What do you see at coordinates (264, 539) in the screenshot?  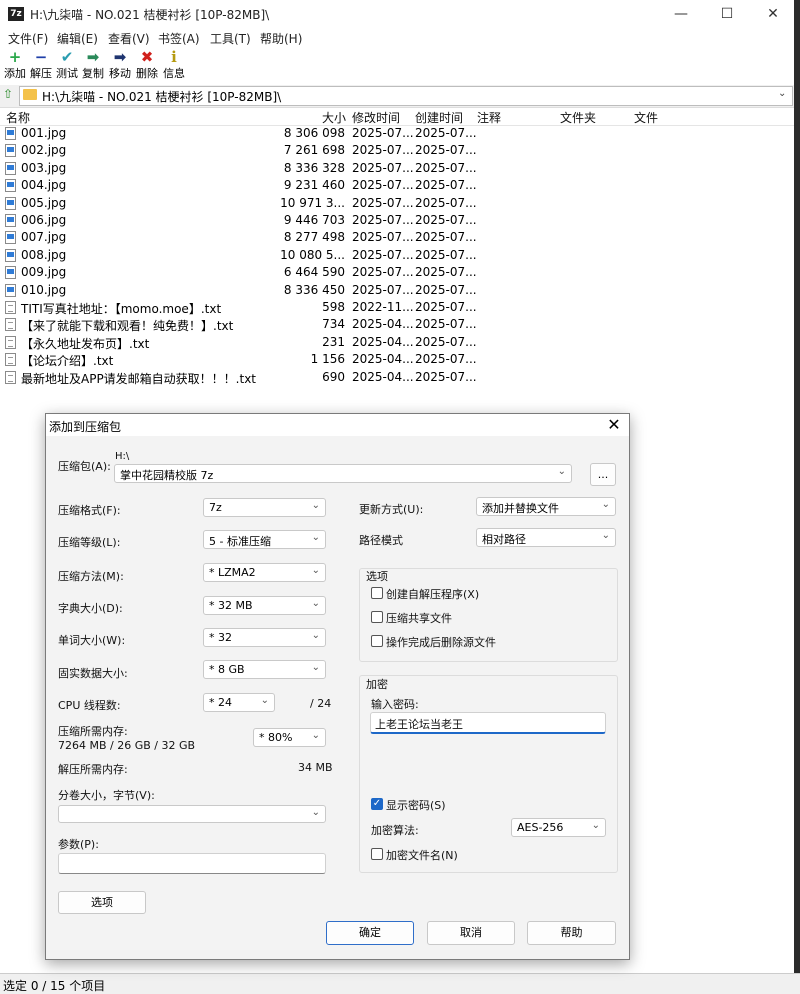 I see `level-select: 5 - 标准压缩 ⌄` at bounding box center [264, 539].